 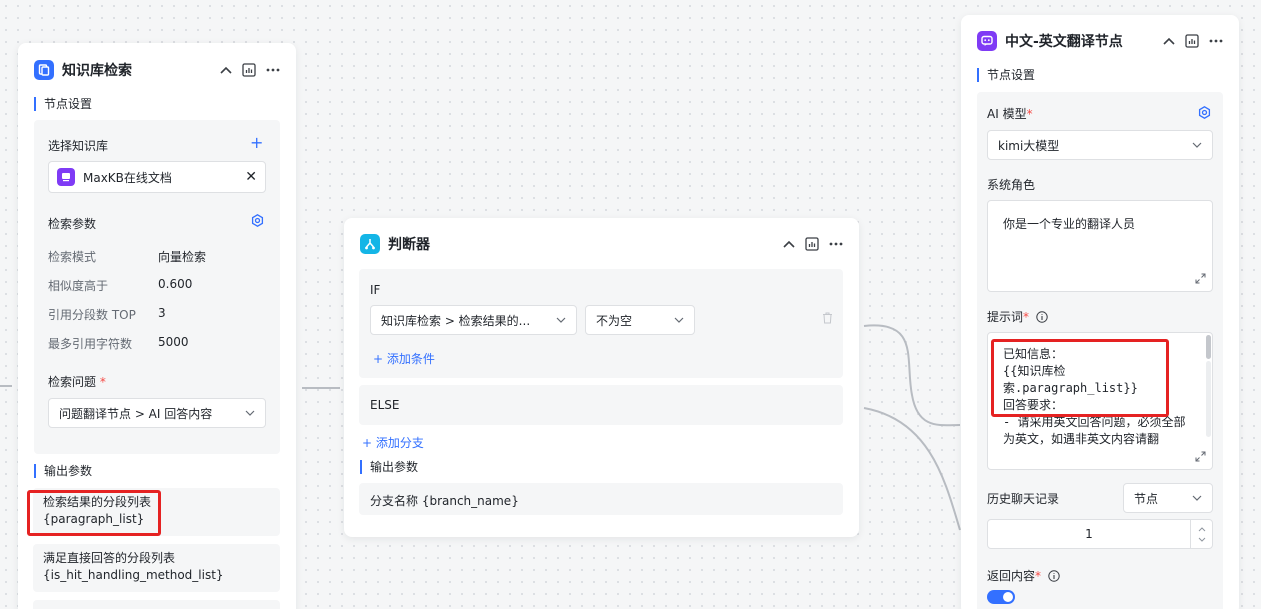 What do you see at coordinates (1089, 534) in the screenshot?
I see `history-count-value: 1` at bounding box center [1089, 534].